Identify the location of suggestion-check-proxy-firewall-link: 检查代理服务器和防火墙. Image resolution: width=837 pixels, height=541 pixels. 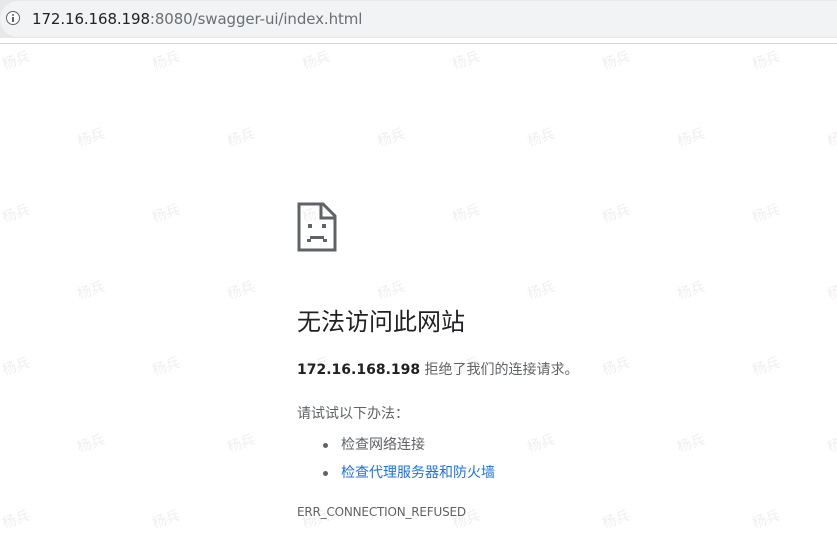
(396, 473).